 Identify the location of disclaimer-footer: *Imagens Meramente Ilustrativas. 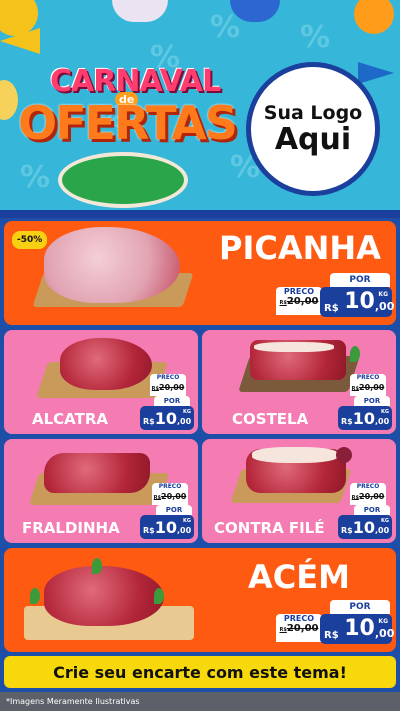
(200, 701).